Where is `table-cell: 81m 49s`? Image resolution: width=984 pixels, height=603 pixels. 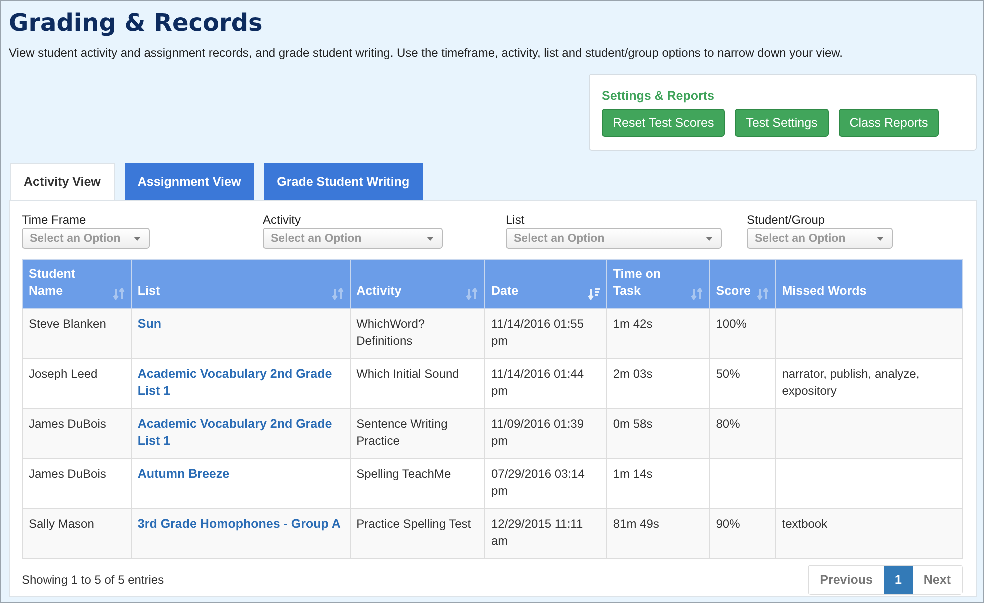 table-cell: 81m 49s is located at coordinates (658, 533).